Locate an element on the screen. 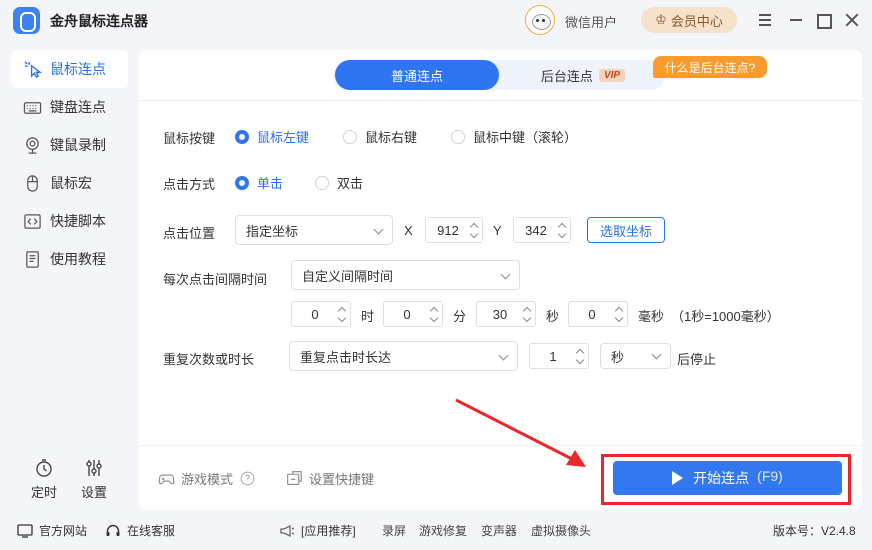 The image size is (872, 550). sidebar-item-tutorial: 使用教程 is located at coordinates (69, 259).